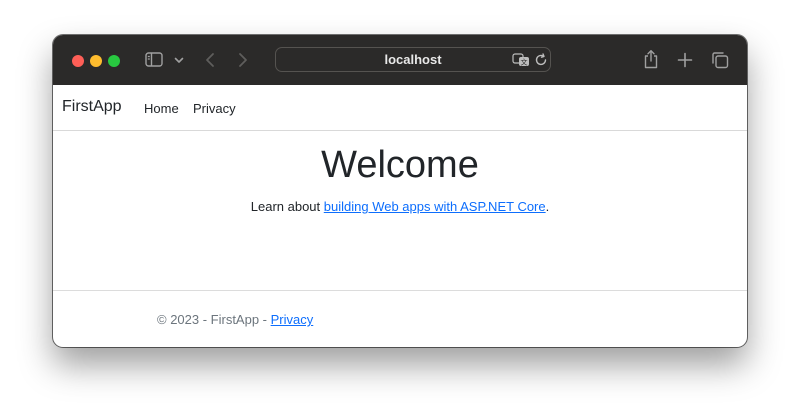  What do you see at coordinates (214, 319) in the screenshot?
I see `footer-copyright: © 2023 - FirstApp -` at bounding box center [214, 319].